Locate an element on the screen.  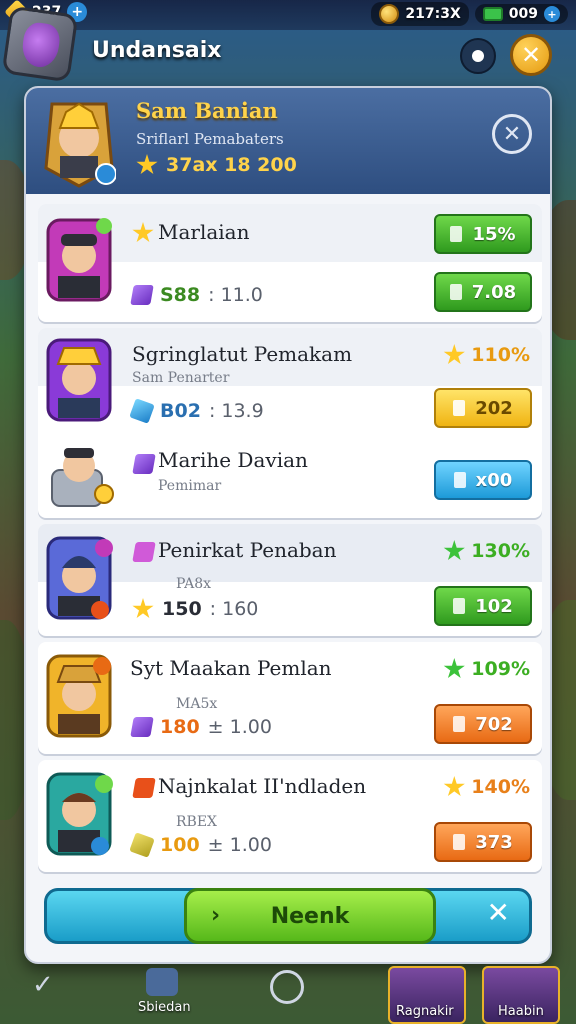
row-name: Marihe Davian is located at coordinates (233, 460).